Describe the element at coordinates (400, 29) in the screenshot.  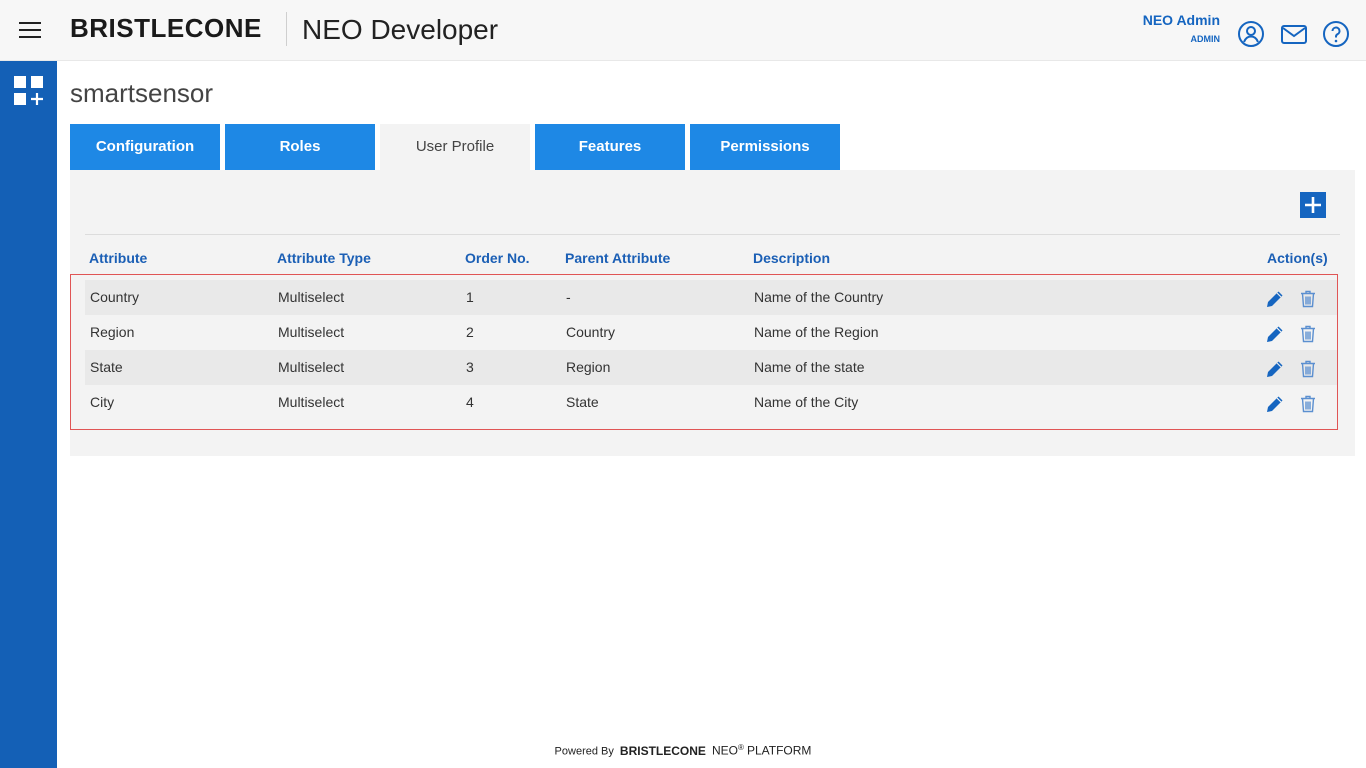
I see `app-title: NEO Developer` at that location.